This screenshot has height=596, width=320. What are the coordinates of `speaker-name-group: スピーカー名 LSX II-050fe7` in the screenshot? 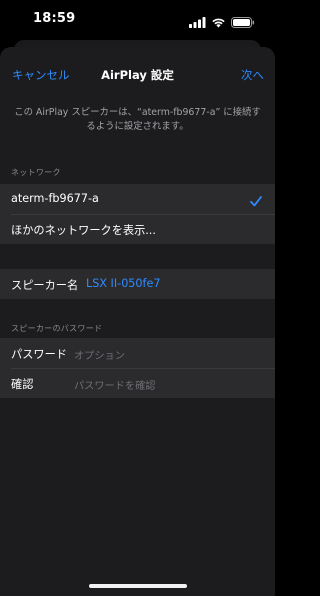 It's located at (137, 284).